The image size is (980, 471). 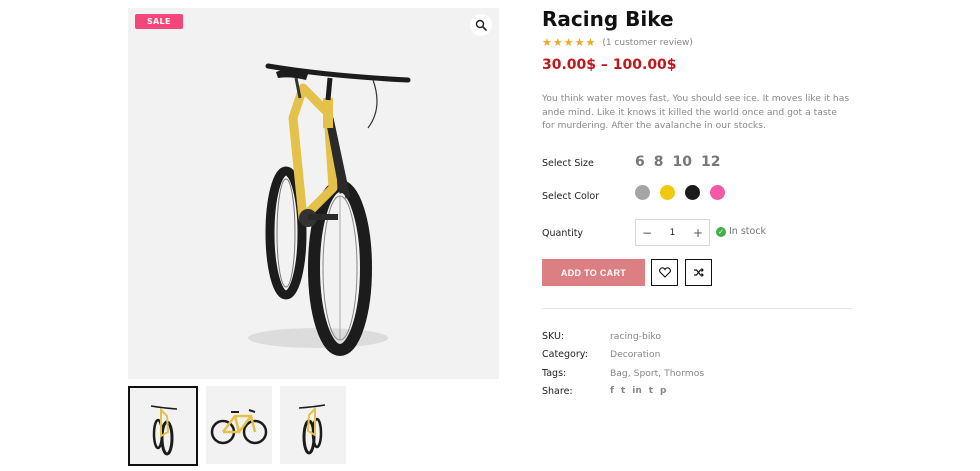 I want to click on check-circle-icon: ✓, so click(x=721, y=231).